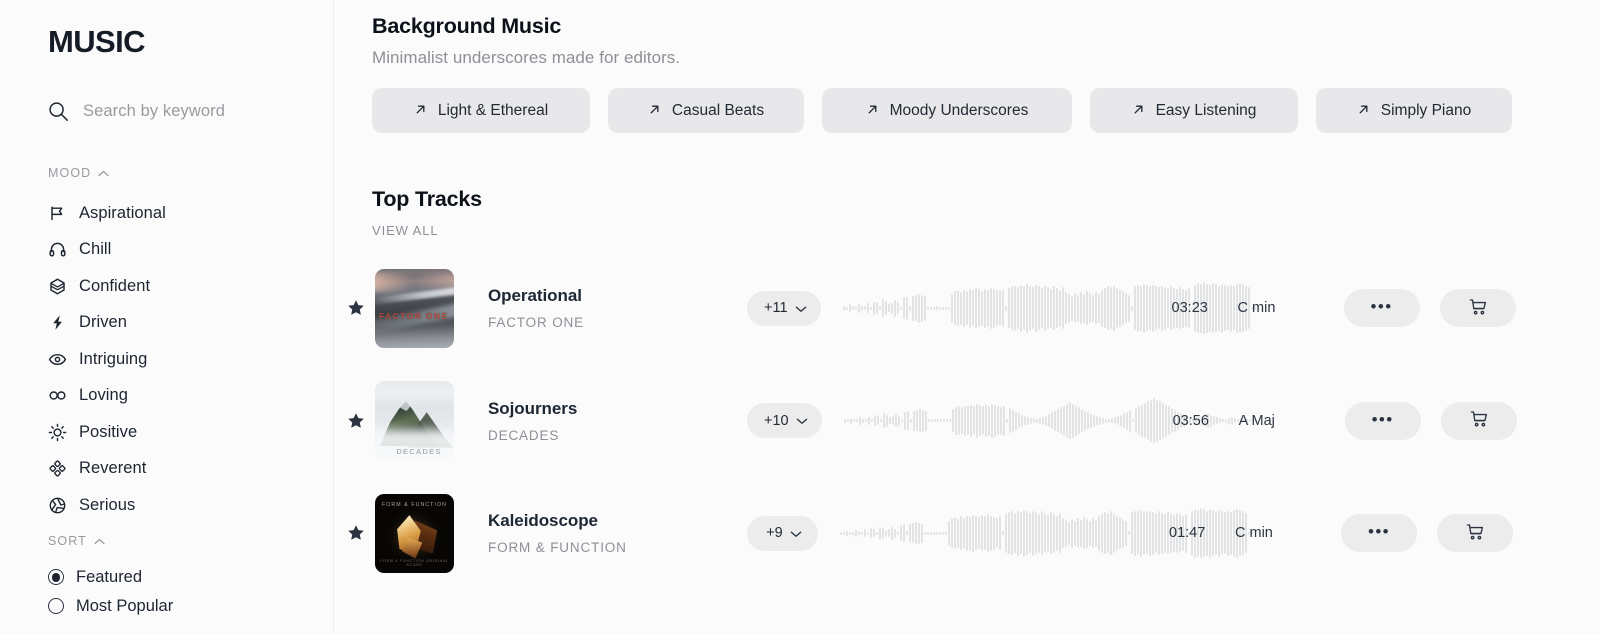  Describe the element at coordinates (95, 249) in the screenshot. I see `sidebar-item-label: Chill` at that location.